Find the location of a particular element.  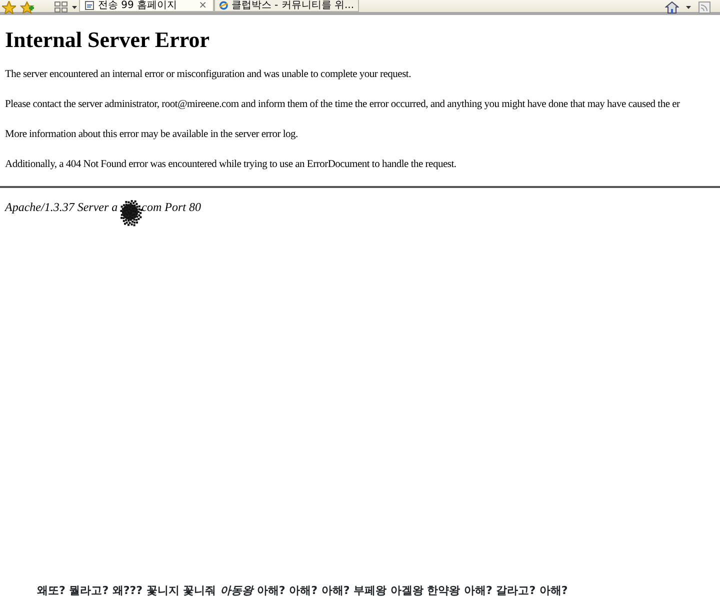

add-favorite-icon is located at coordinates (27, 7).